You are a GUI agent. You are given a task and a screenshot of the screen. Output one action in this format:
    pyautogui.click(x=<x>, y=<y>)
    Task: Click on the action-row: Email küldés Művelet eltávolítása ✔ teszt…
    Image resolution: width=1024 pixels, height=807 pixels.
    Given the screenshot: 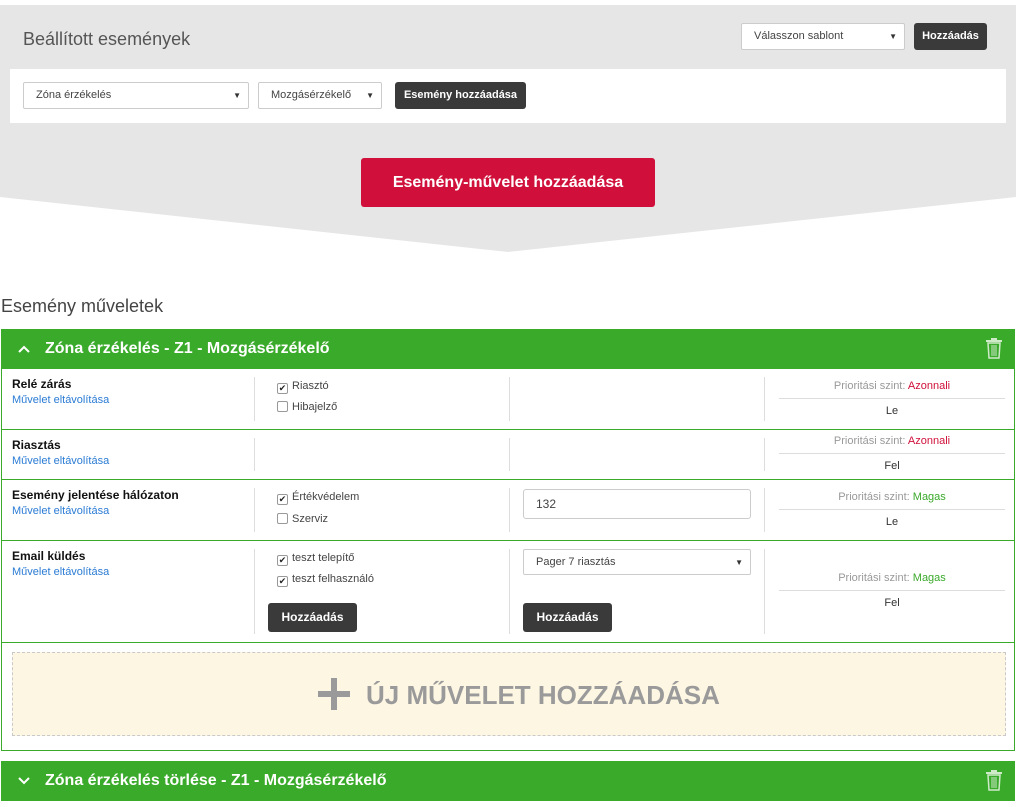 What is the action you would take?
    pyautogui.click(x=508, y=592)
    